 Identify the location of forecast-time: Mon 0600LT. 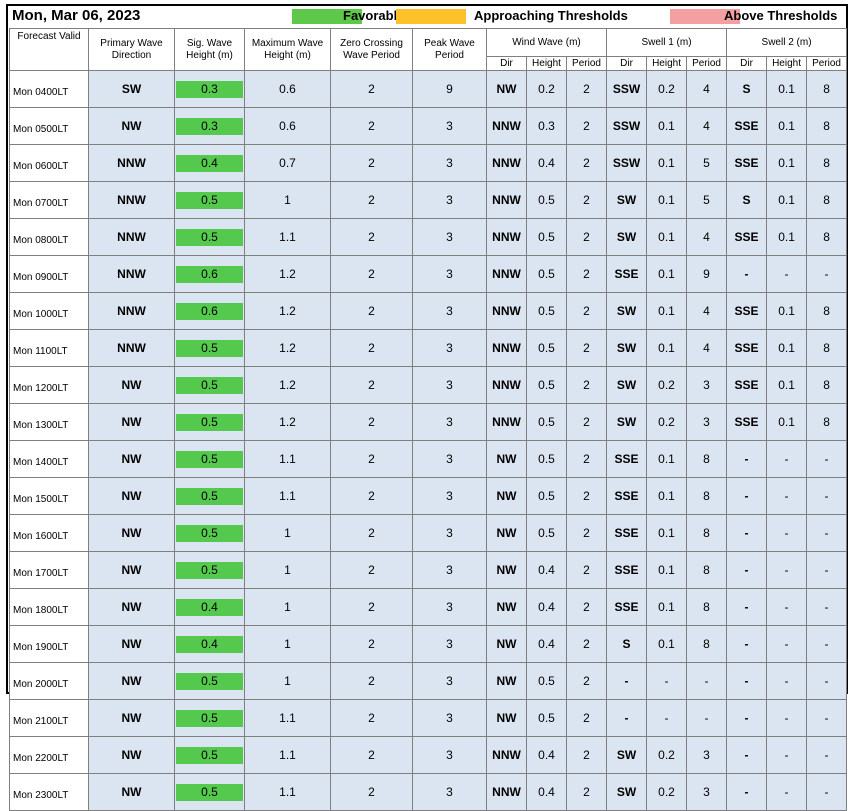
(49, 163).